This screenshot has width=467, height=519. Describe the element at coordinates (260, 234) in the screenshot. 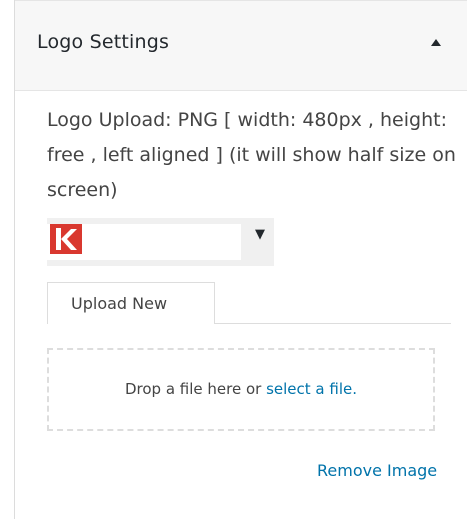

I see `caret-down-icon: ▼` at that location.